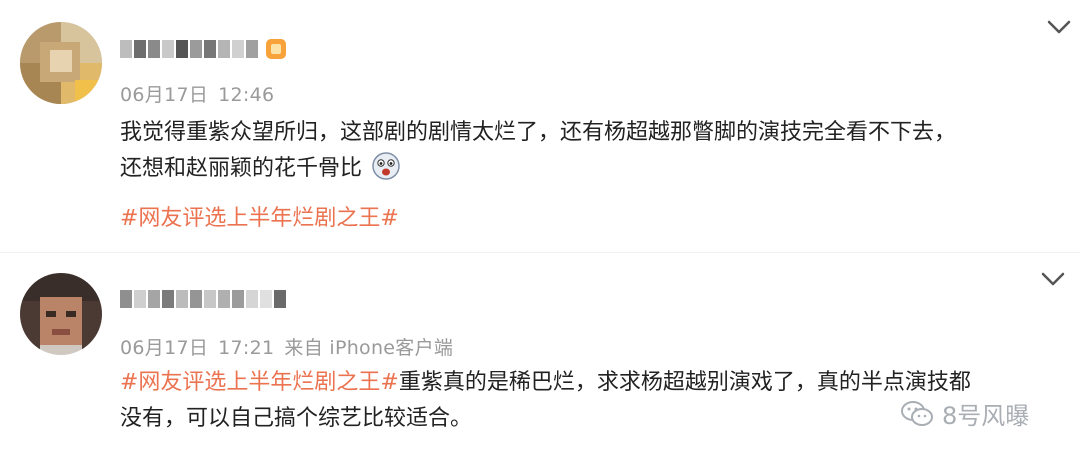  Describe the element at coordinates (684, 382) in the screenshot. I see `comment-line: 重紫真的是稀巴烂，求求杨超越别演戏了，真的半点演技都` at that location.